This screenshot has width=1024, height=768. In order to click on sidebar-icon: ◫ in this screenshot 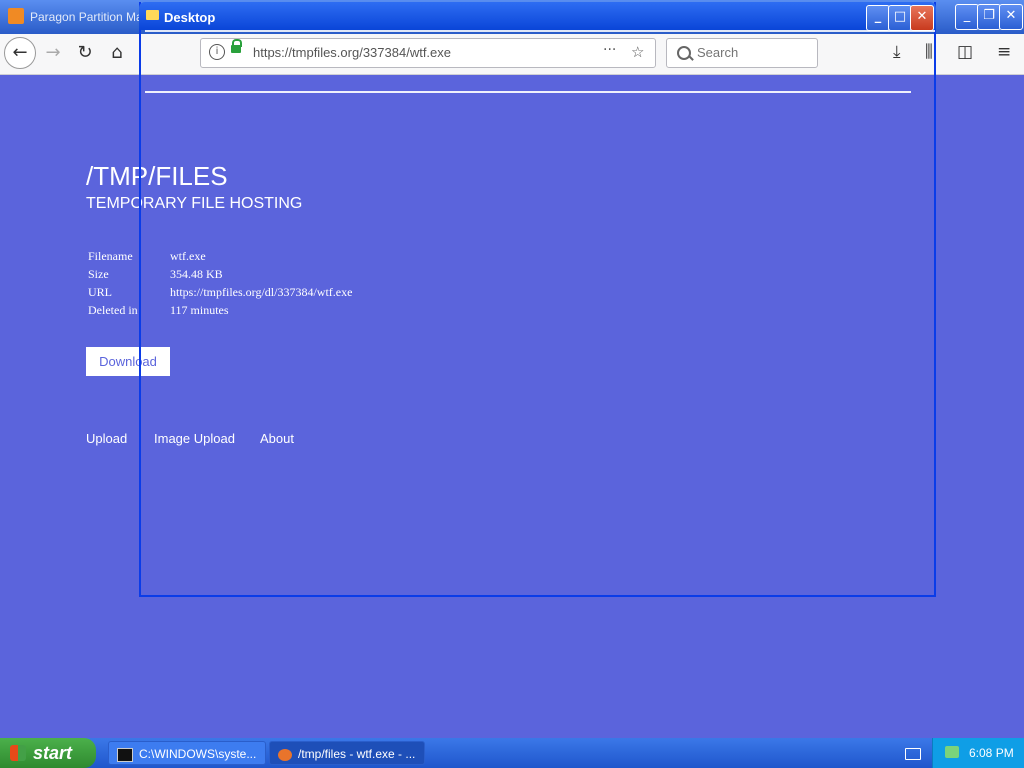, I will do `click(965, 52)`.